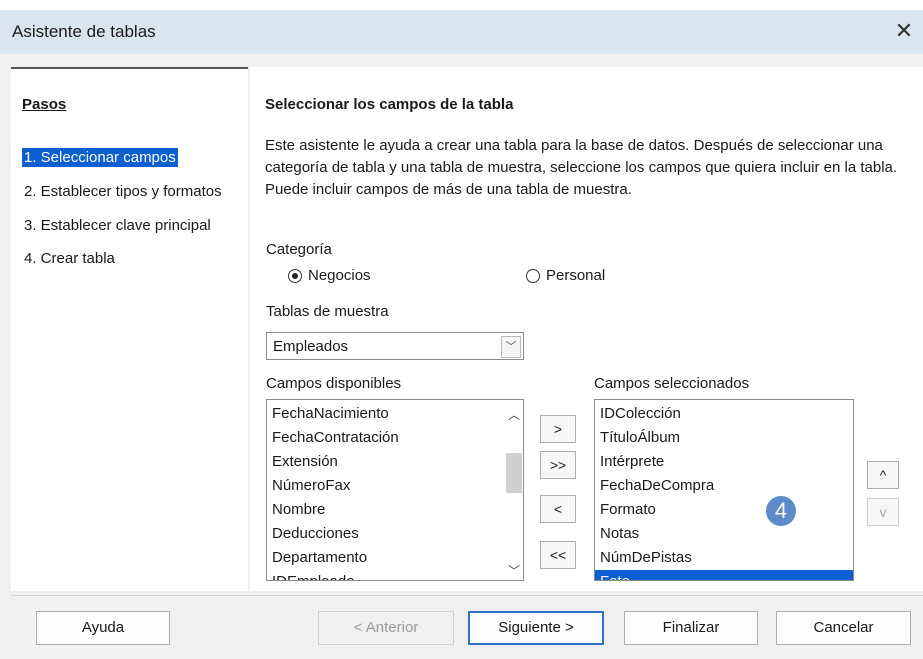 The image size is (923, 659). I want to click on list-item: Notas, so click(724, 534).